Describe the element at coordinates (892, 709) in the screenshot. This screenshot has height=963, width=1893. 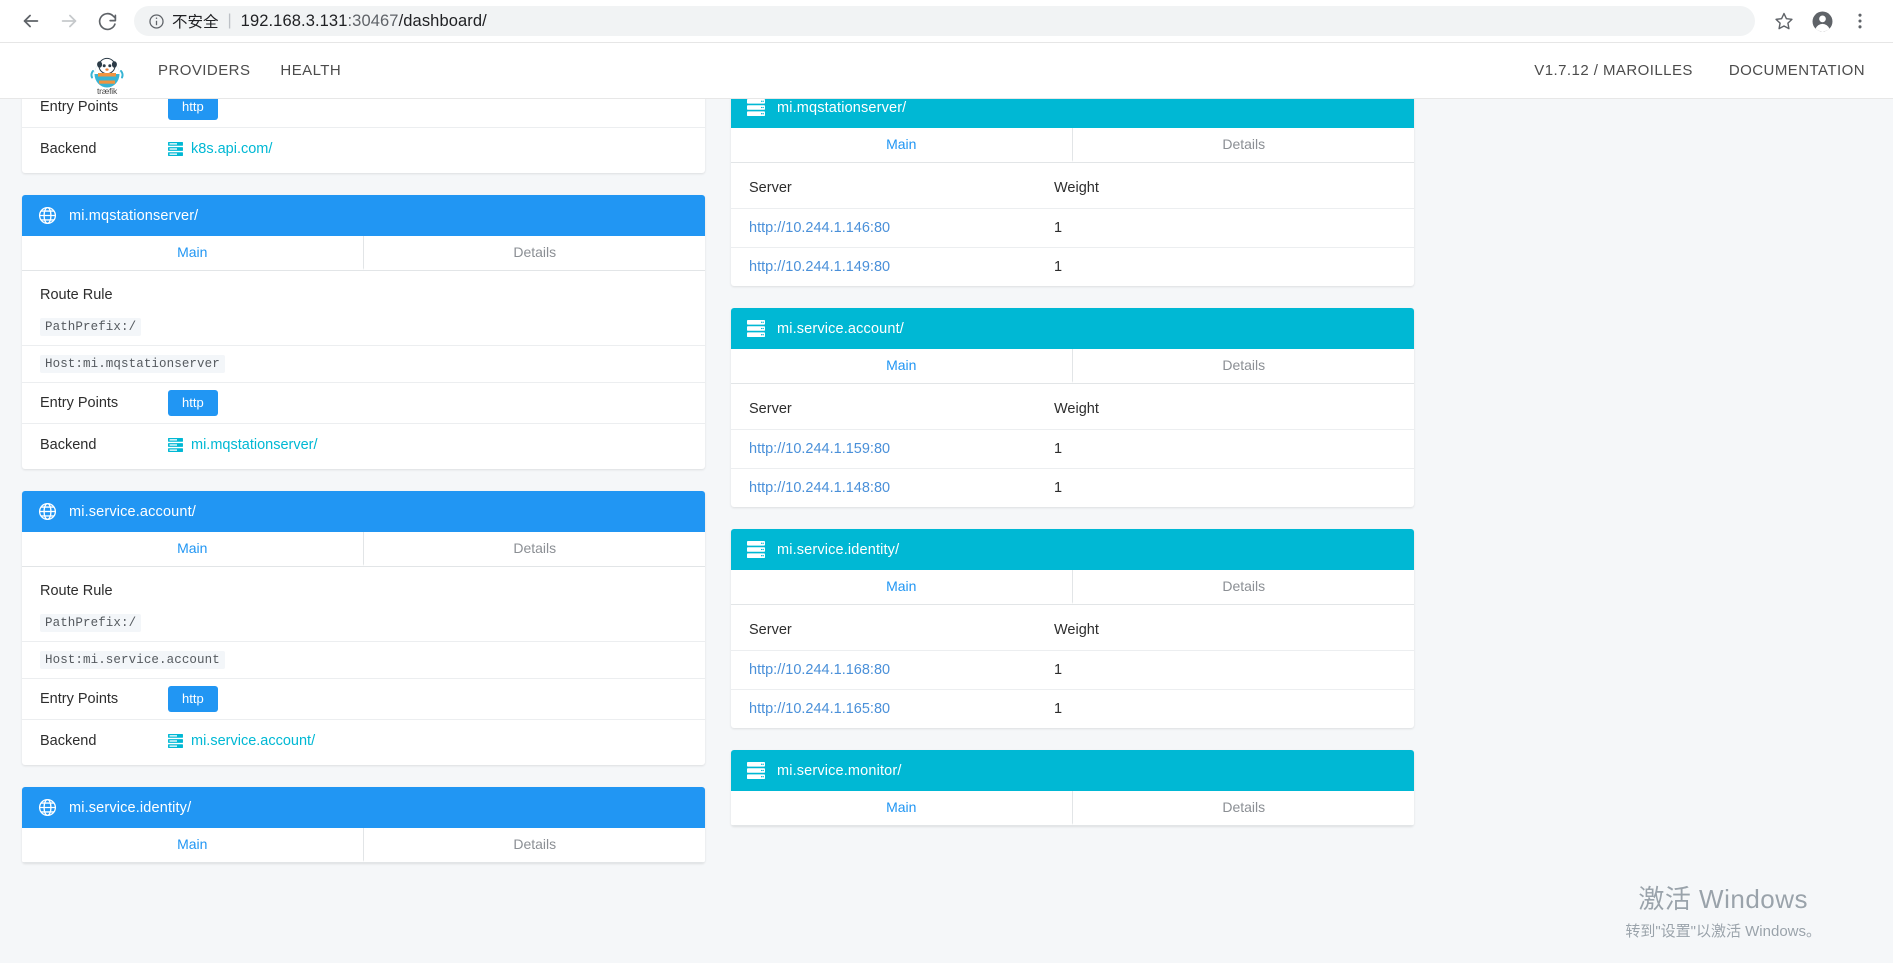
I see `server-cell: http://10.244.1.165:80` at that location.